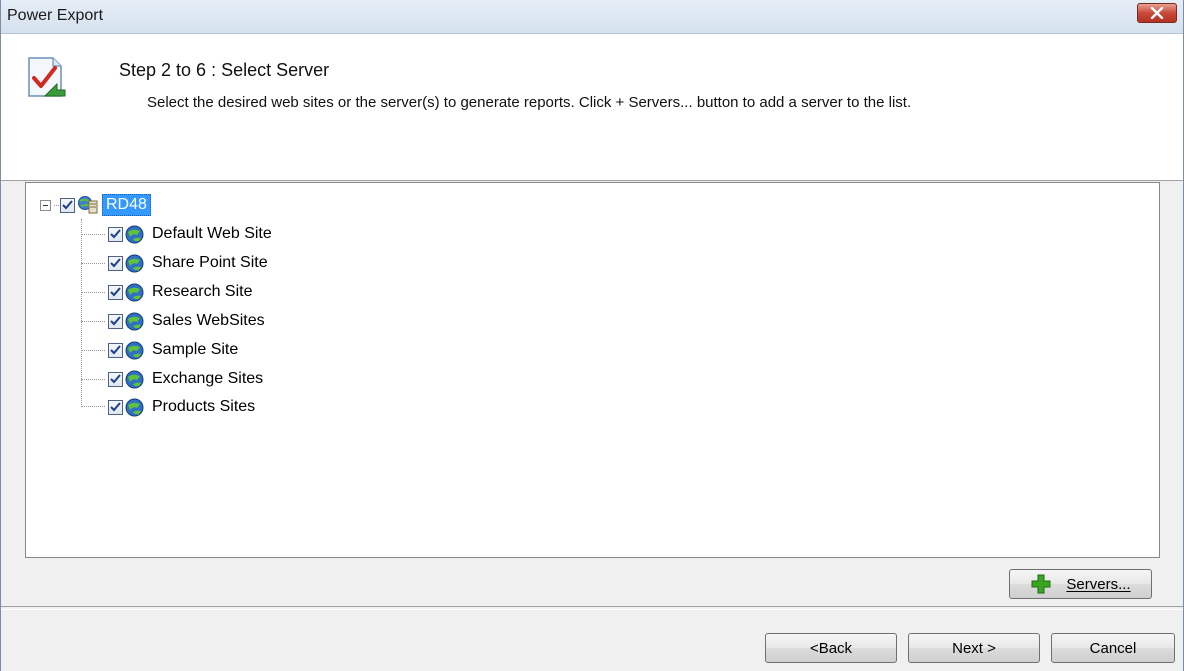 This screenshot has width=1184, height=671. Describe the element at coordinates (55, 15) in the screenshot. I see `window-title: Power Export` at that location.